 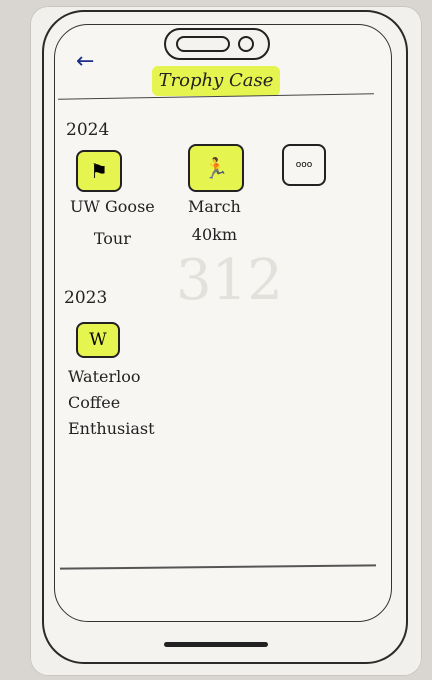 I want to click on badge-march-40km: 🏃, so click(x=216, y=168).